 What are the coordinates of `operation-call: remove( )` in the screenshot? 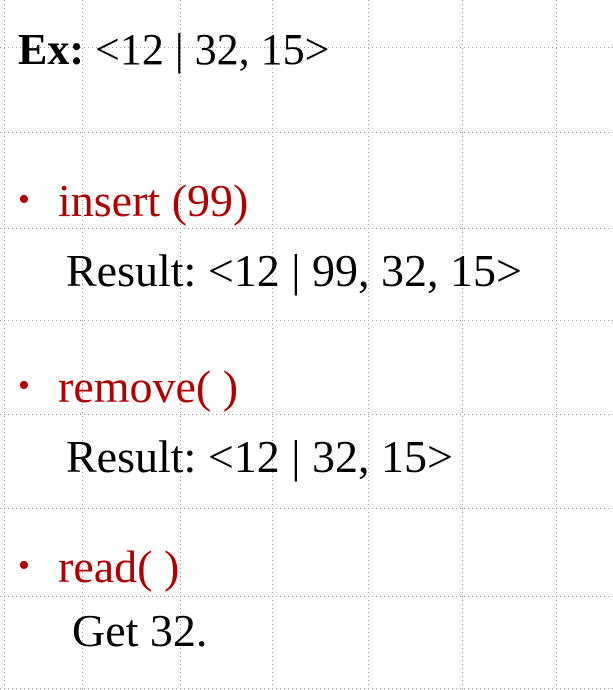 It's located at (148, 386).